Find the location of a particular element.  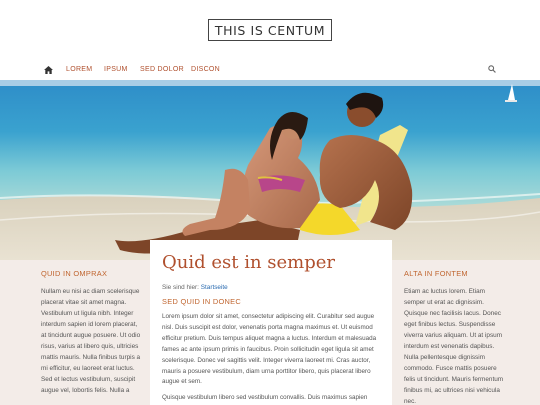

home-icon is located at coordinates (48, 70).